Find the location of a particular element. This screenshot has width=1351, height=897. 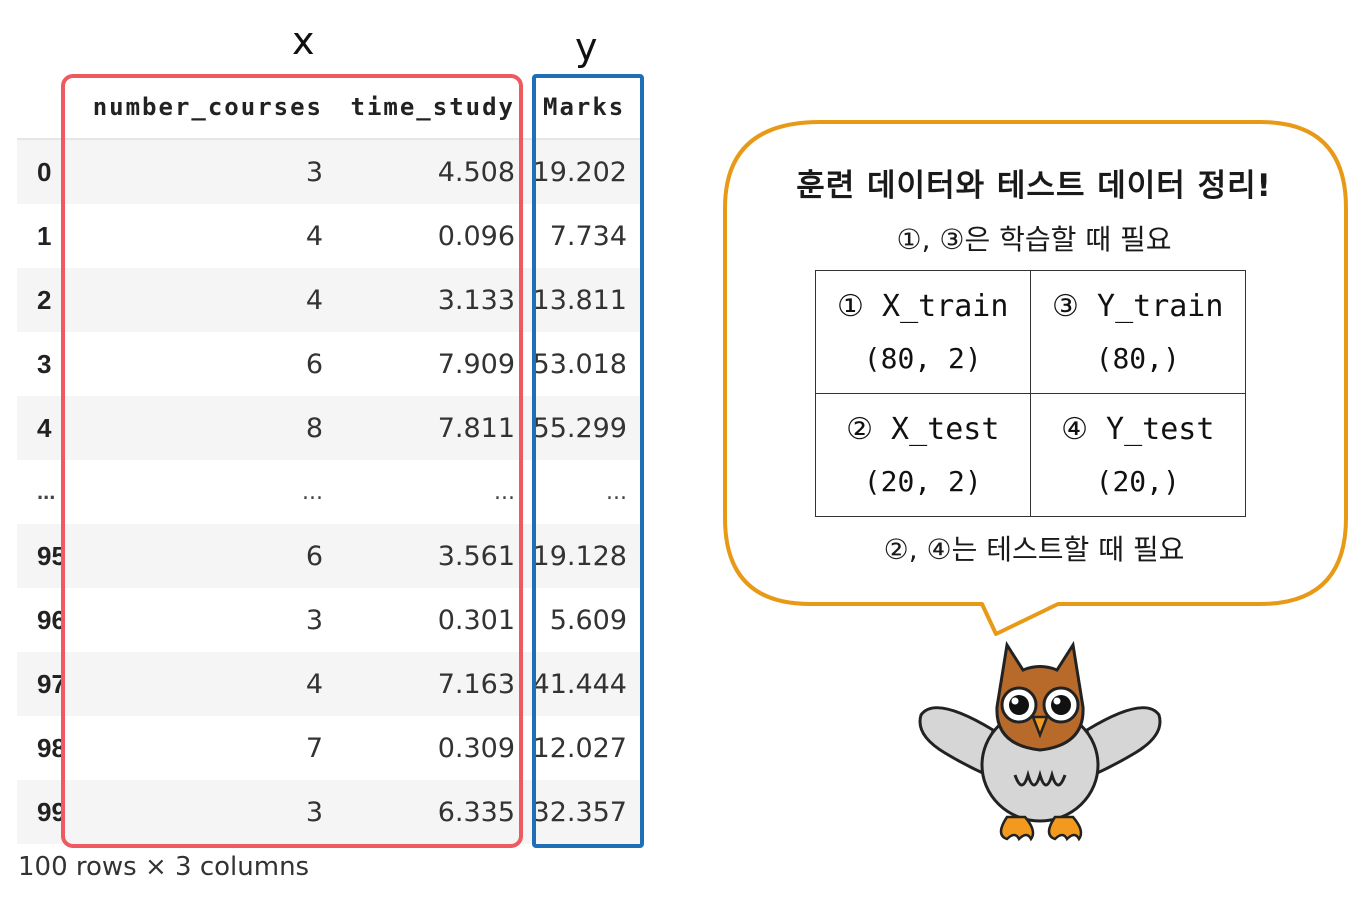

owl-icon is located at coordinates (1040, 741).